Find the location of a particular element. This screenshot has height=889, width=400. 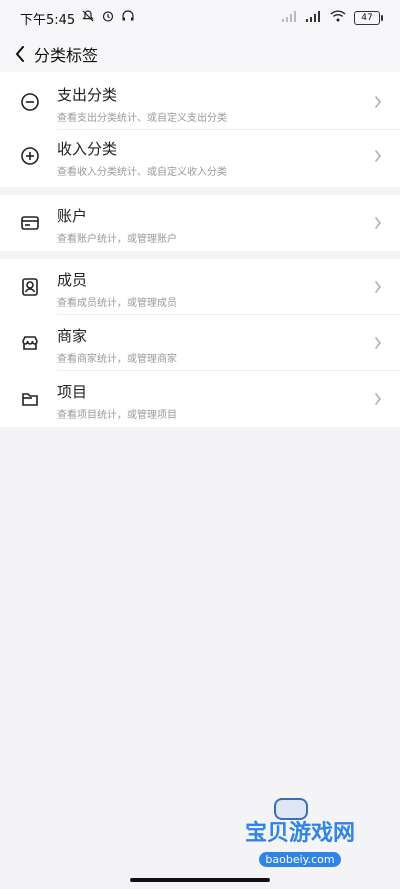

list-item-accounts: 账户 查看账户统计，或管理账户 is located at coordinates (200, 223).